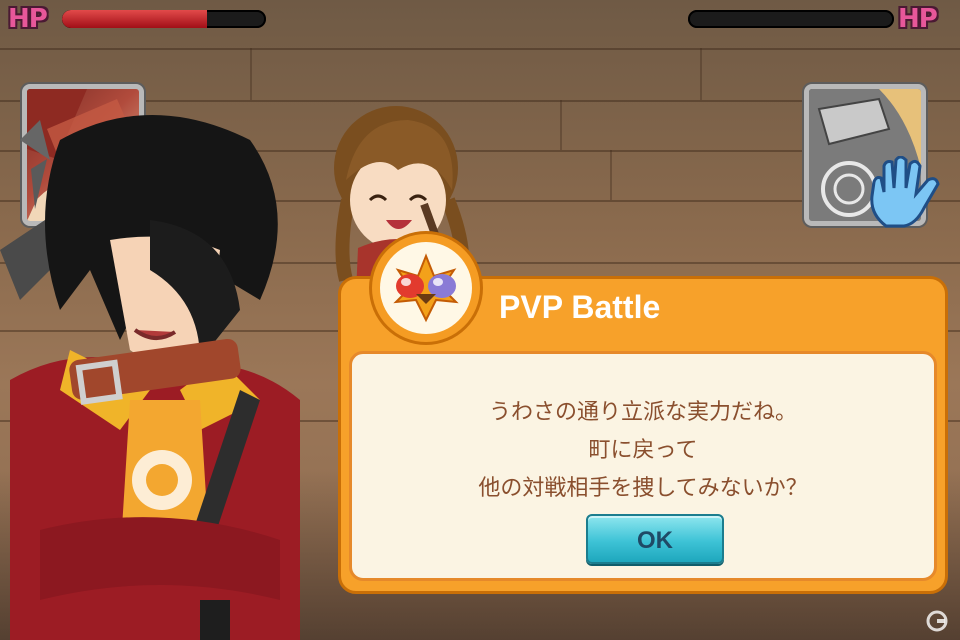  Describe the element at coordinates (906, 193) in the screenshot. I see `hand-icon` at that location.